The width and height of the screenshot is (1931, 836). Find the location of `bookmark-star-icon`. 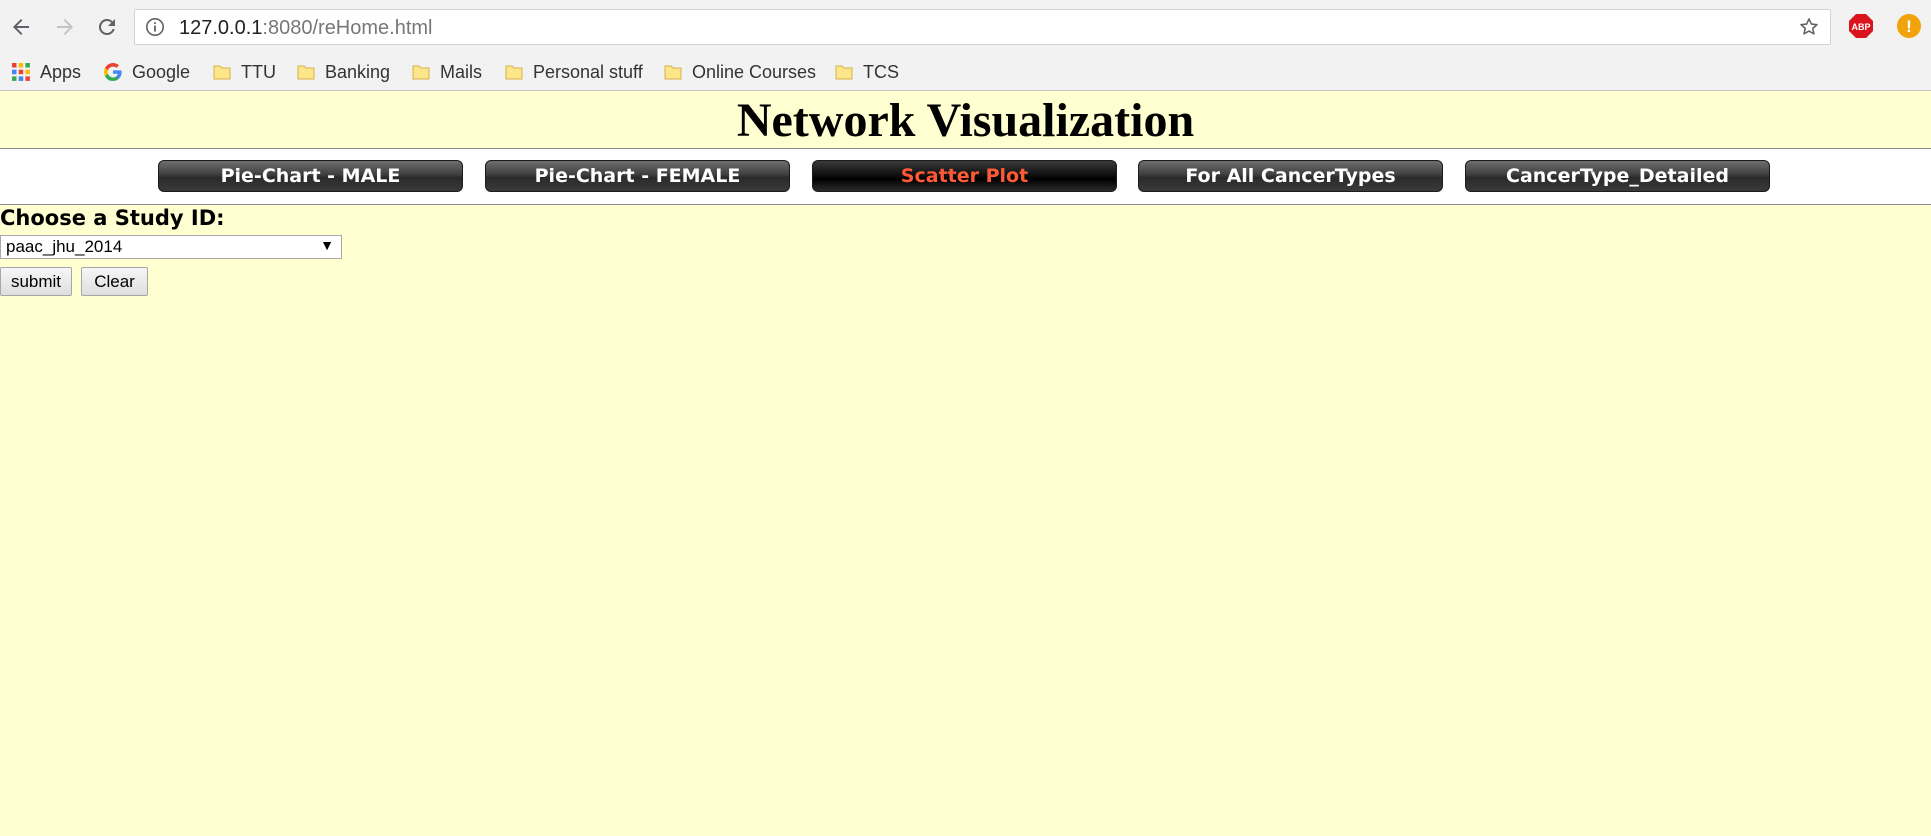

bookmark-star-icon is located at coordinates (1809, 29).